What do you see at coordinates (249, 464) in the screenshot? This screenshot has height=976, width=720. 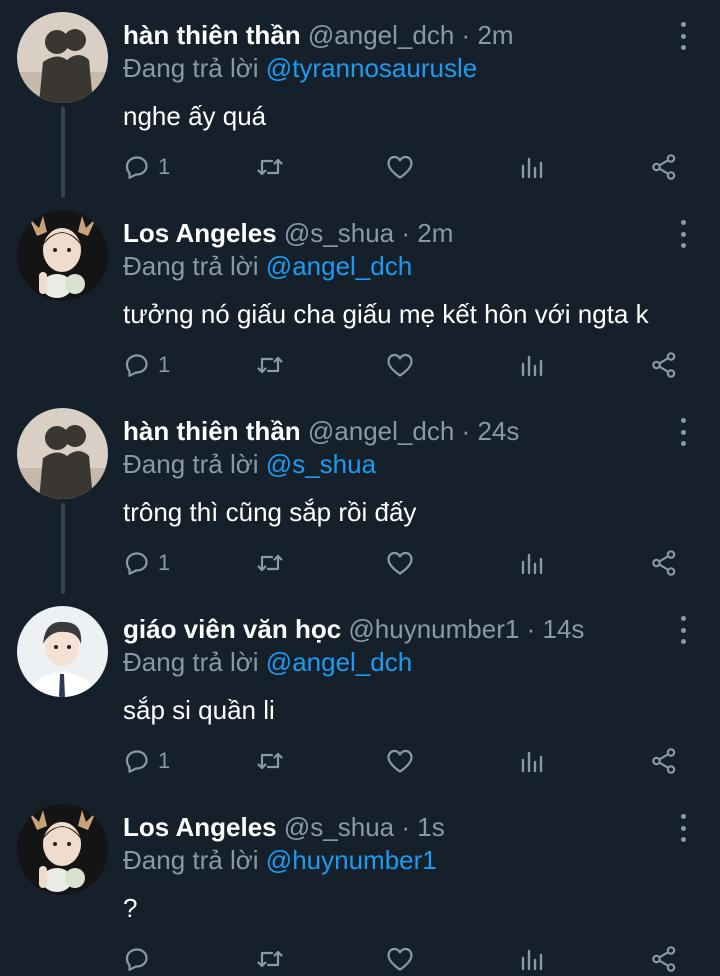 I see `replying-to: Đang trả lời @s_shua` at bounding box center [249, 464].